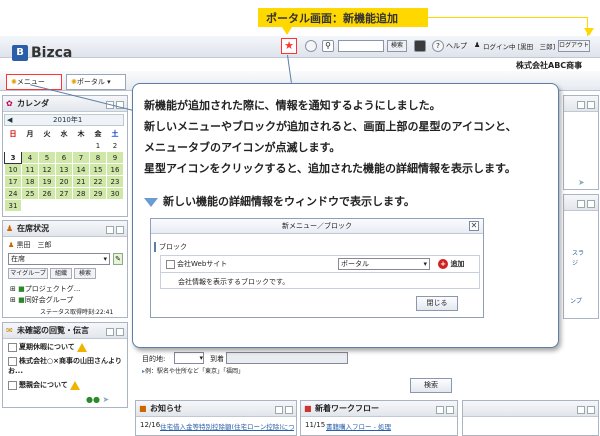 This screenshot has width=600, height=436. What do you see at coordinates (30, 193) in the screenshot?
I see `calendar-day: 25` at bounding box center [30, 193].